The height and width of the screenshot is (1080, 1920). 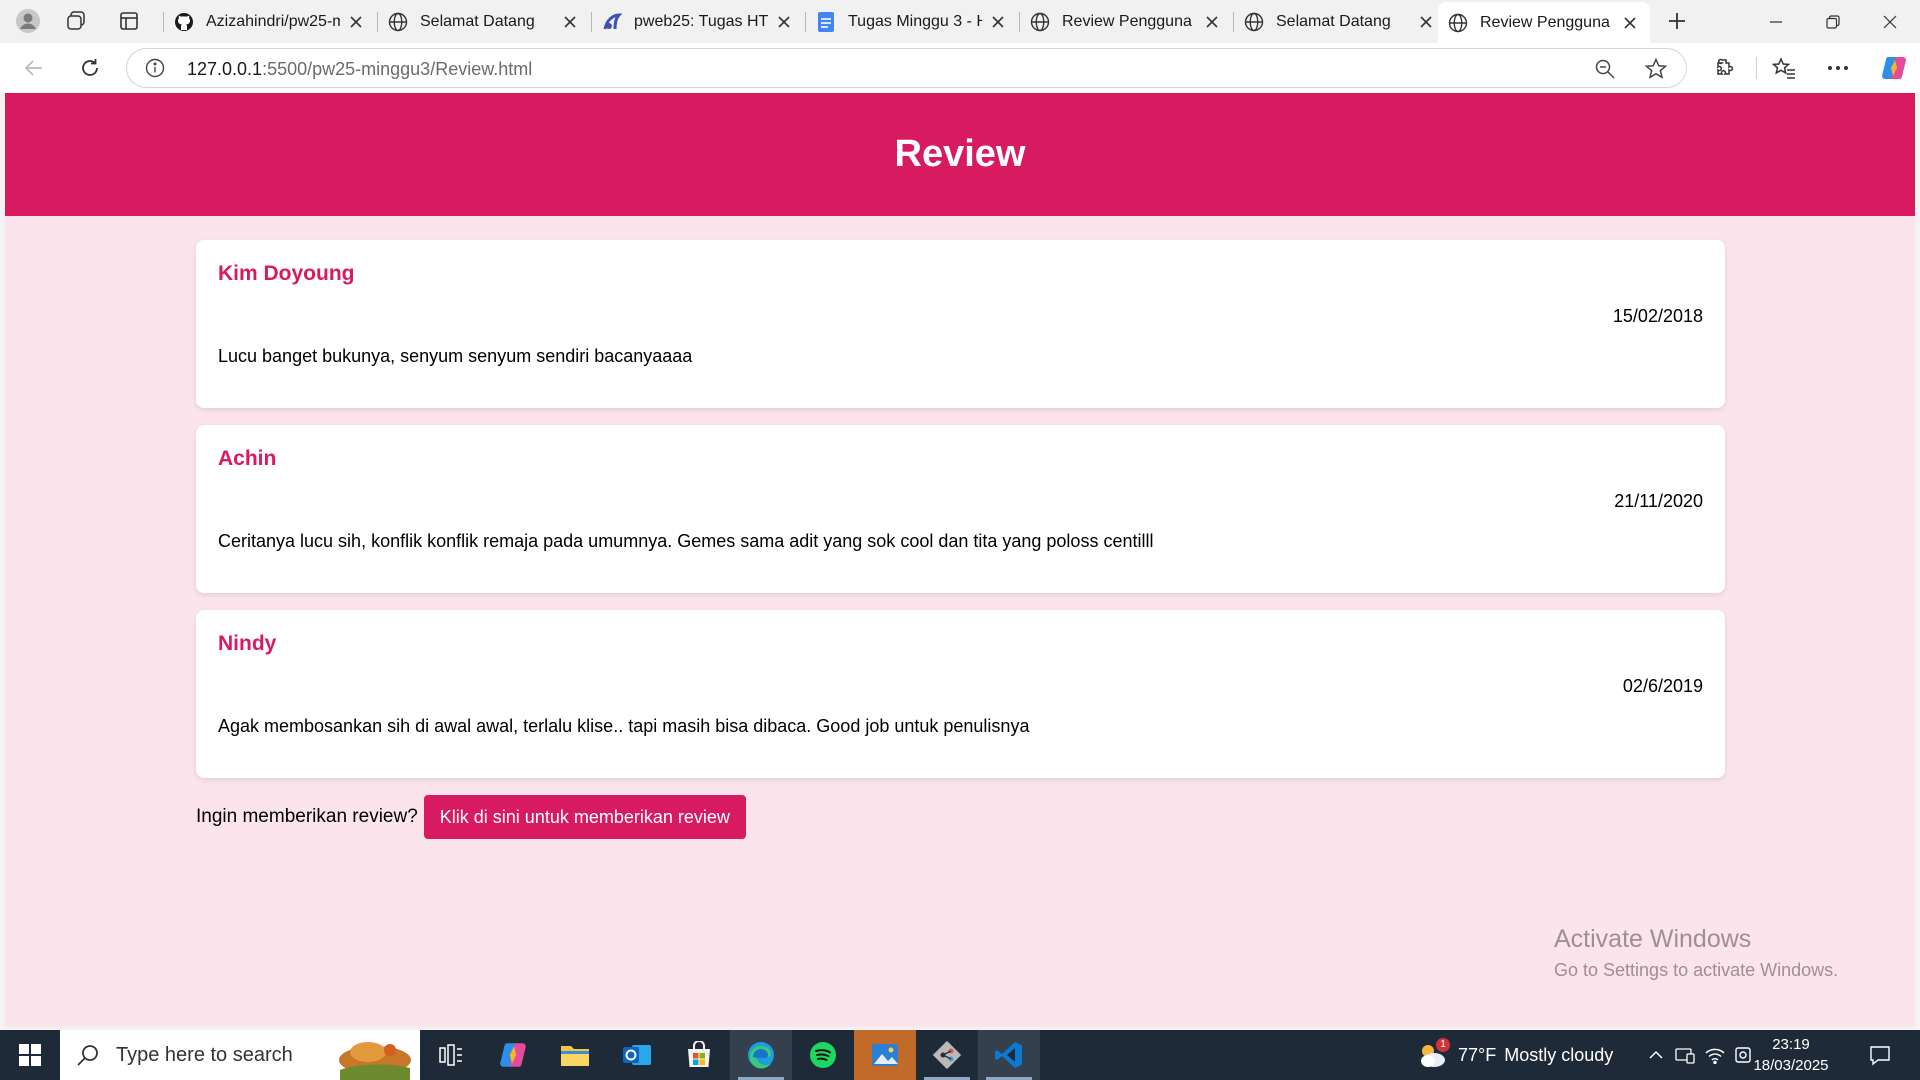 What do you see at coordinates (584, 817) in the screenshot?
I see `give-review-button: Klik di sini untuk memberikan review` at bounding box center [584, 817].